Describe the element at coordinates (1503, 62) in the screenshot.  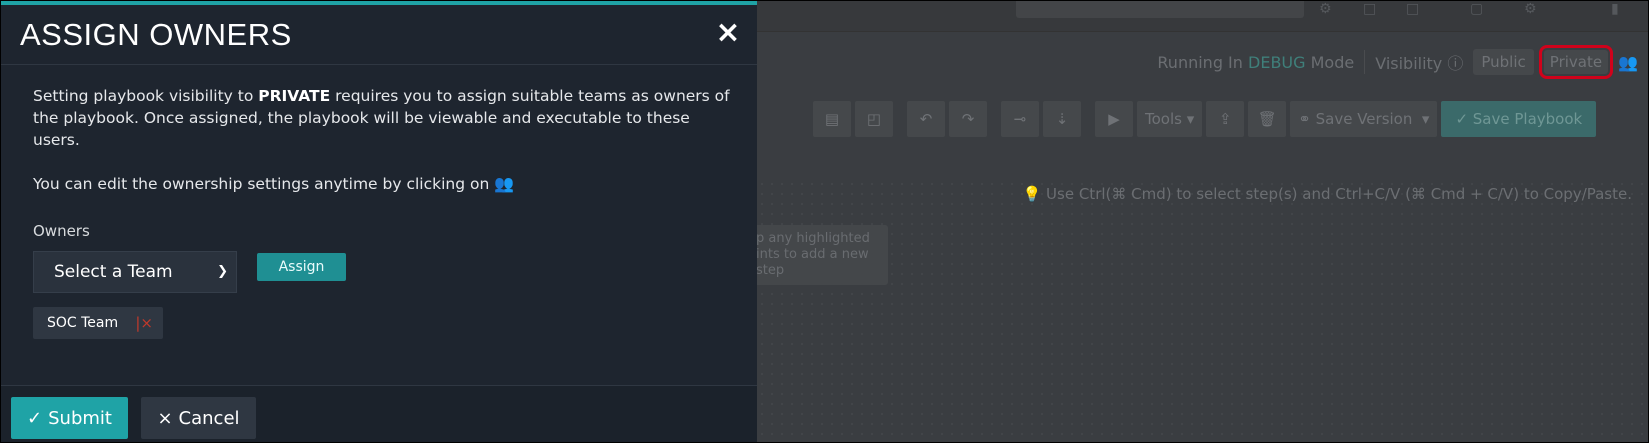
I see `visibility-public-button: Public` at that location.